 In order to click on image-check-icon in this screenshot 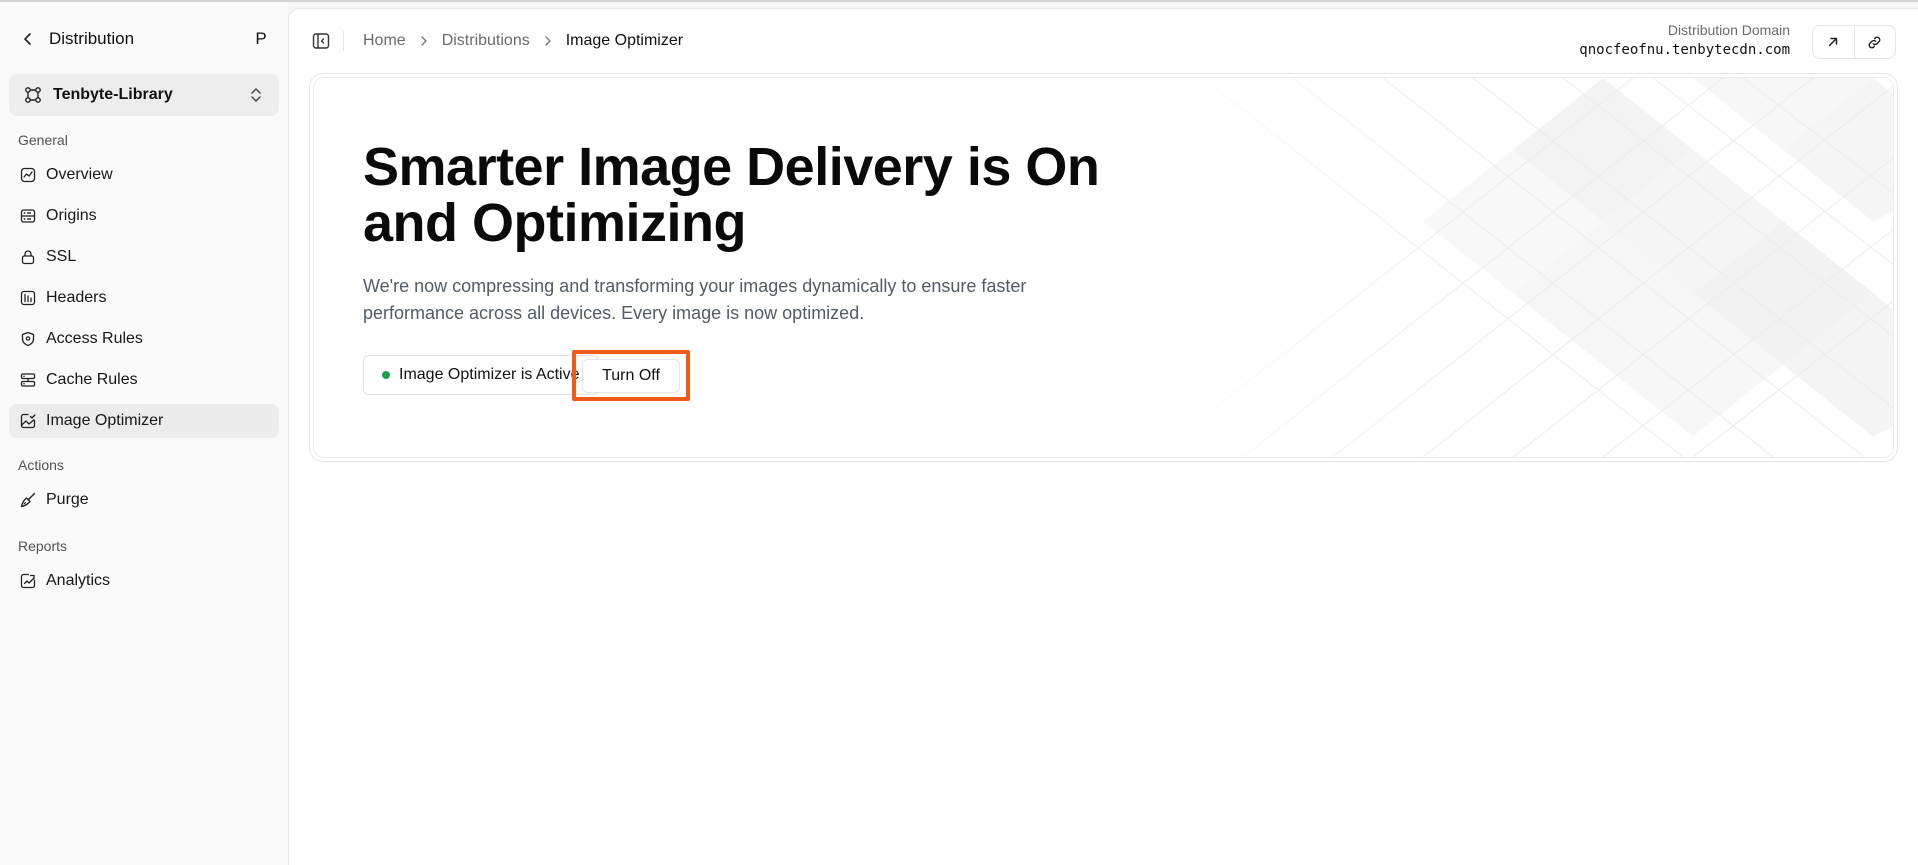, I will do `click(28, 421)`.